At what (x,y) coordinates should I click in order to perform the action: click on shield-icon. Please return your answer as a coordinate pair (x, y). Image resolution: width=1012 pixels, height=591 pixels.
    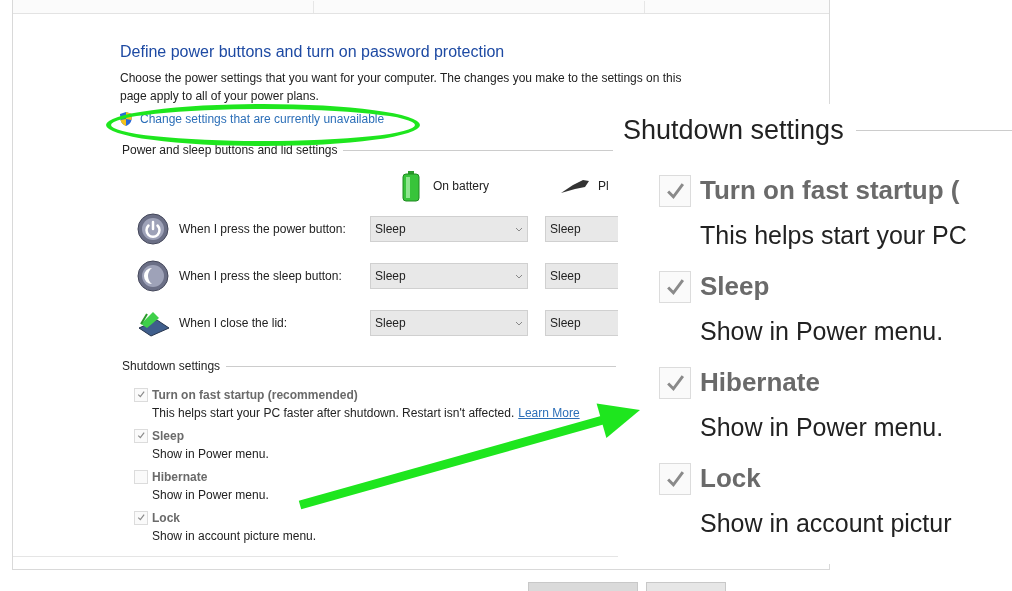
    Looking at the image, I should click on (126, 119).